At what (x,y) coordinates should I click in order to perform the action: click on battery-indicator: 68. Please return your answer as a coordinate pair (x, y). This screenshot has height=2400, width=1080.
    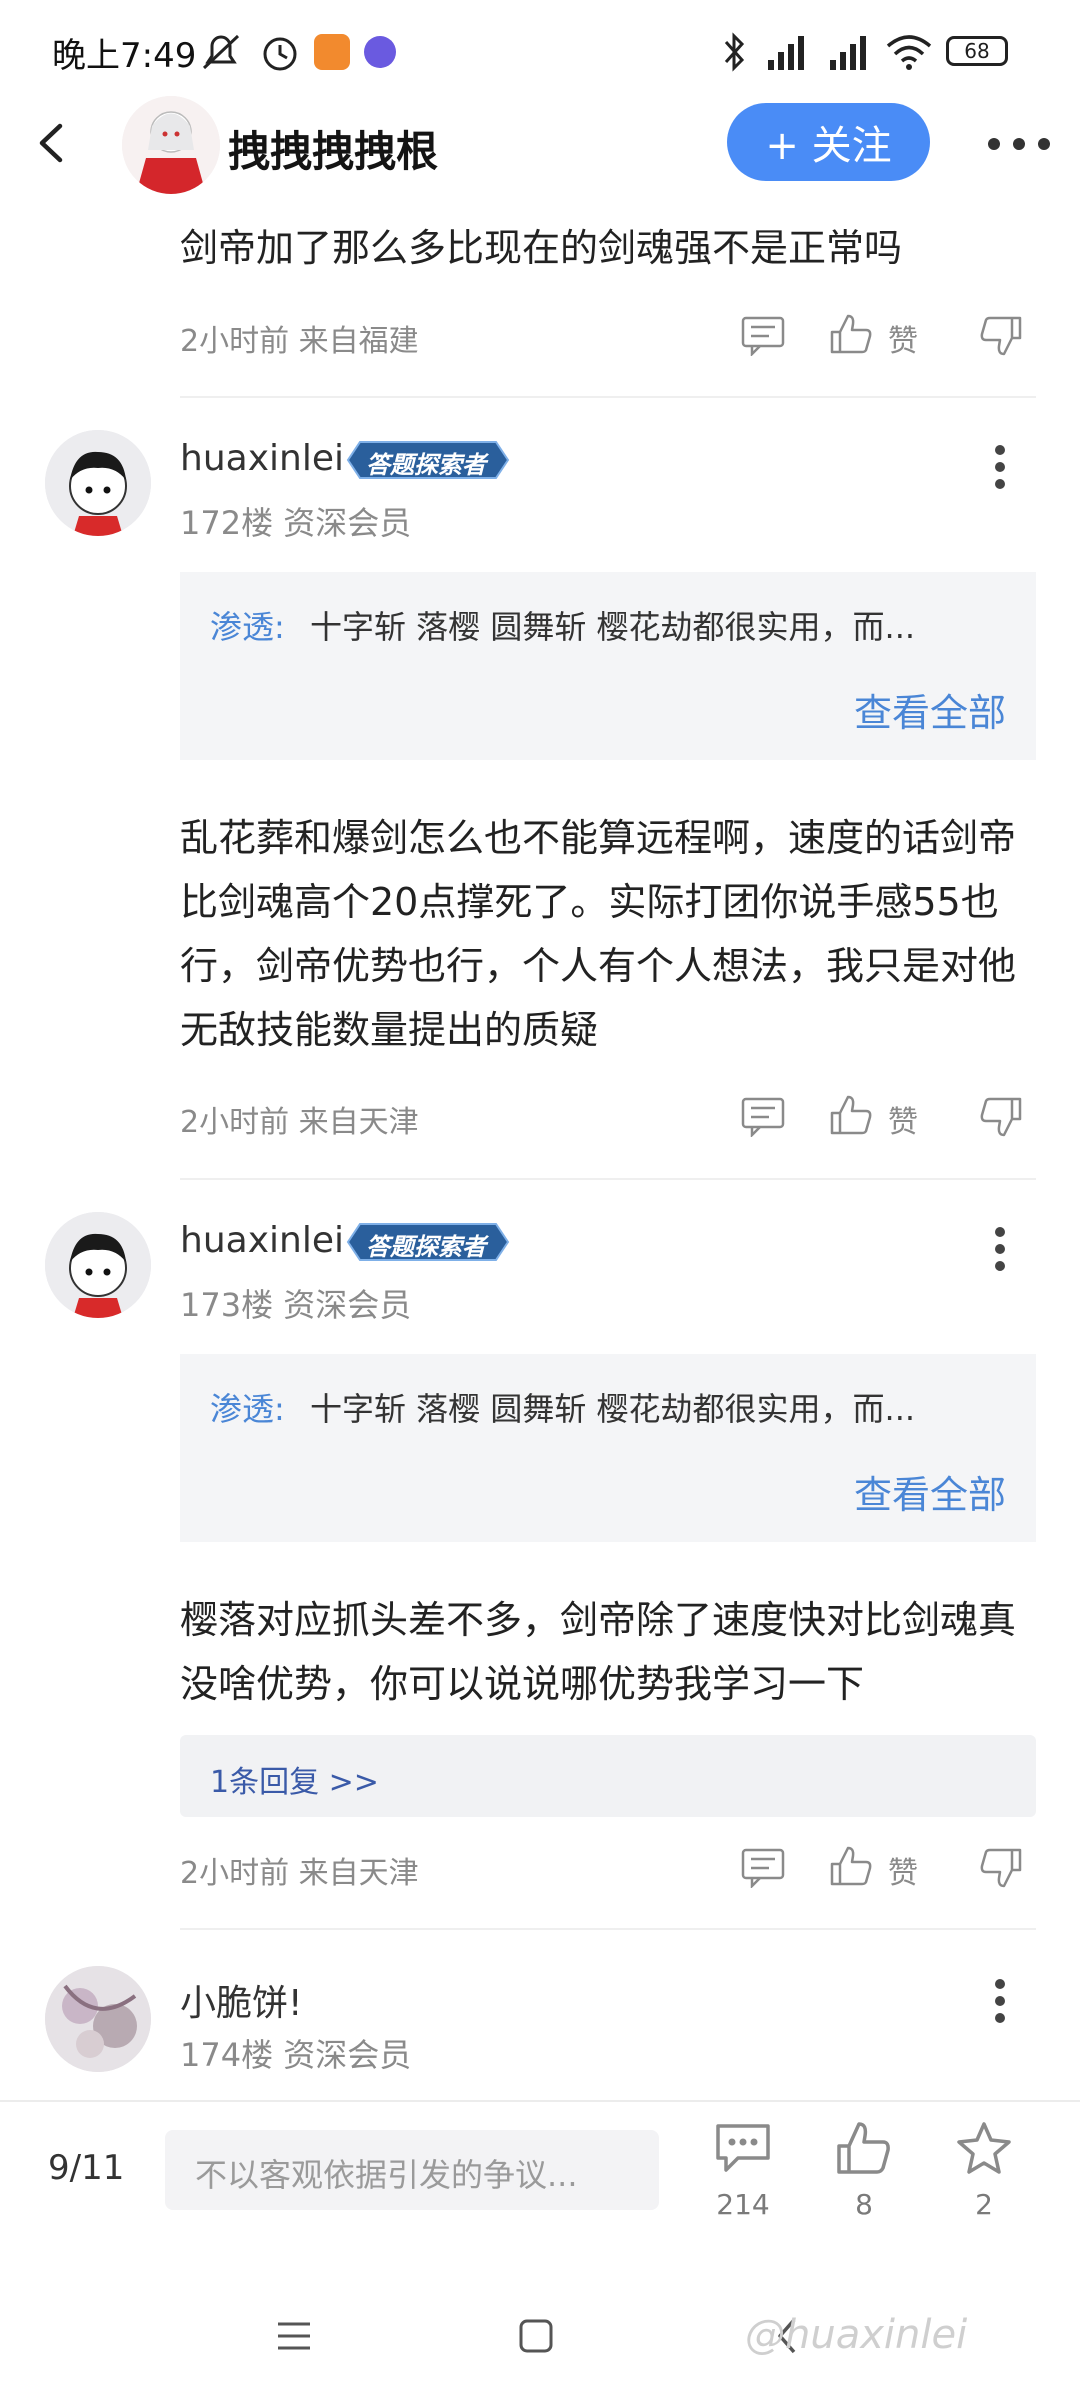
    Looking at the image, I should click on (977, 51).